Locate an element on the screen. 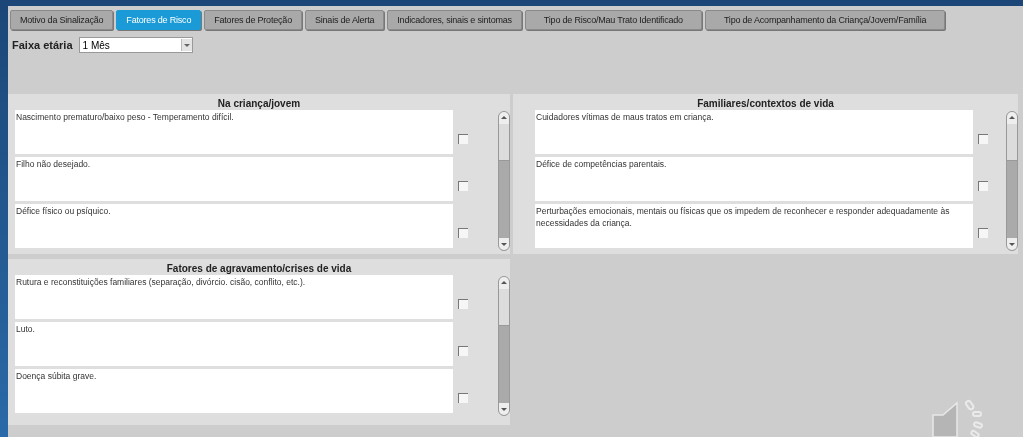 The width and height of the screenshot is (1023, 437). caret-icon is located at coordinates (186, 45).